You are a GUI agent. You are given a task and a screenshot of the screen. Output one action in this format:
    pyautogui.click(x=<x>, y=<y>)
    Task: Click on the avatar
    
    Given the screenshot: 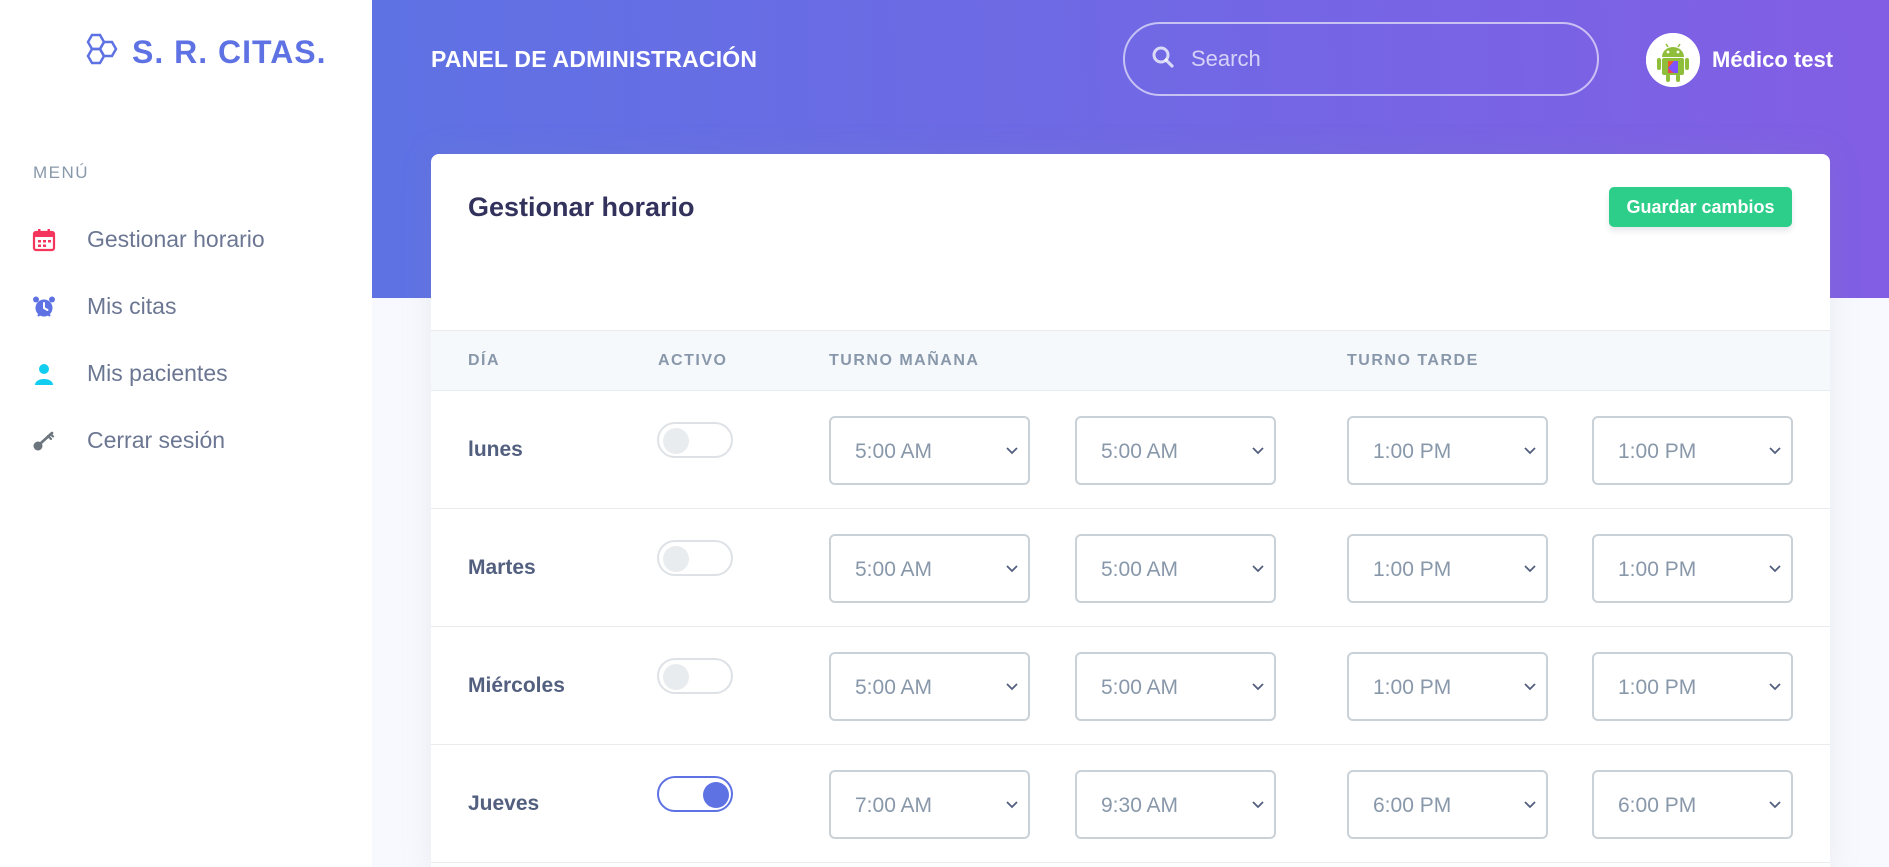 What is the action you would take?
    pyautogui.click(x=1673, y=60)
    